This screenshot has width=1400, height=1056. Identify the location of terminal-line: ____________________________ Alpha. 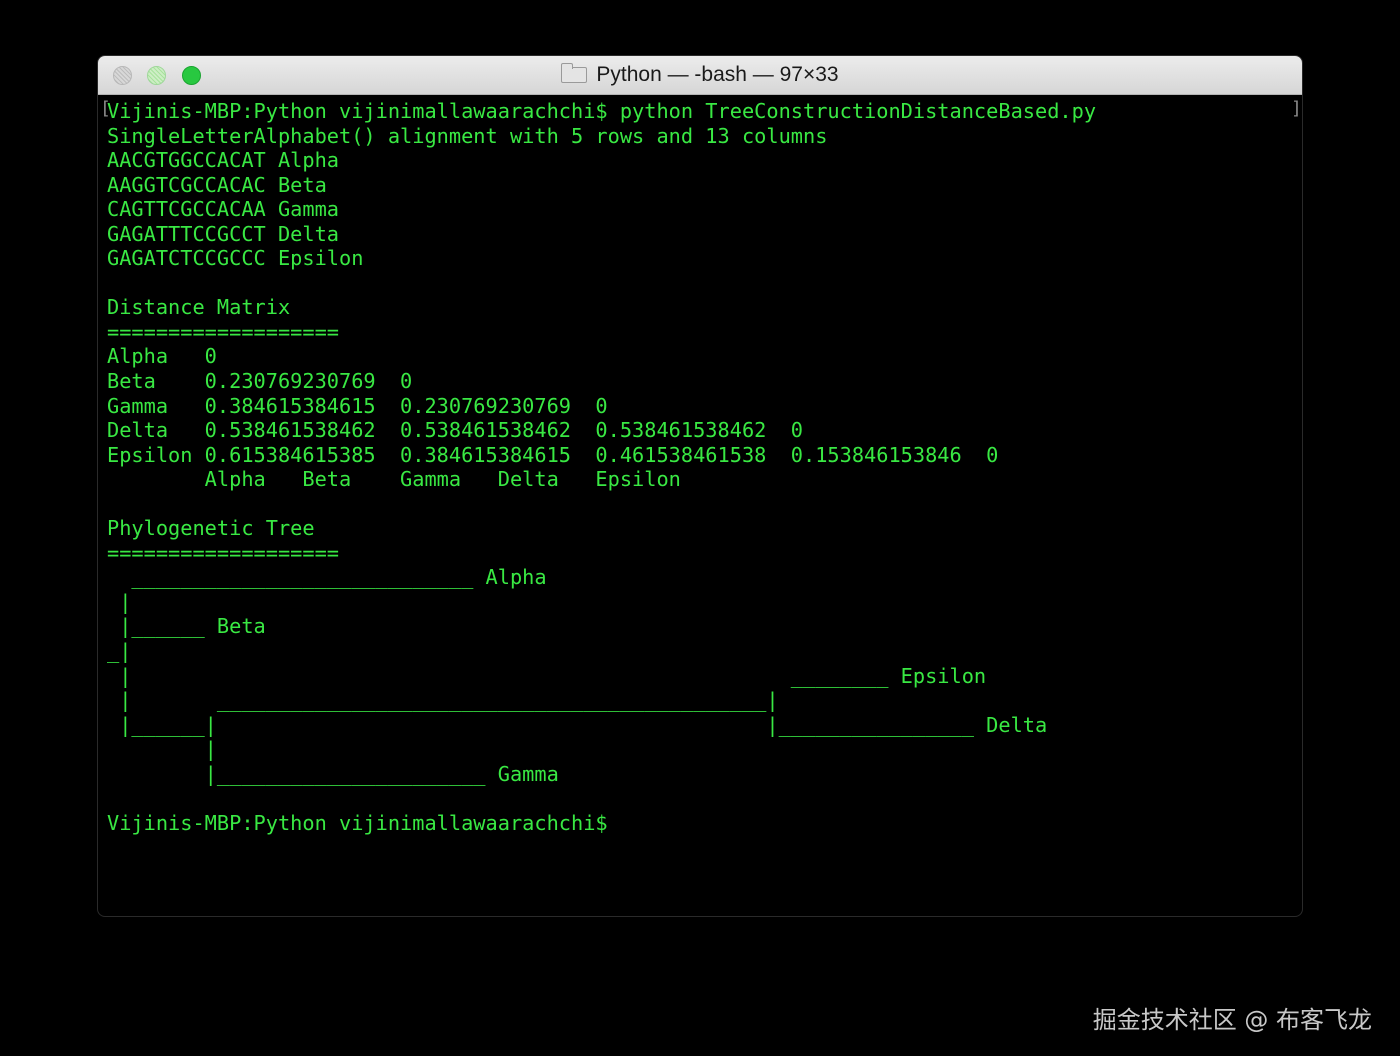
(327, 577).